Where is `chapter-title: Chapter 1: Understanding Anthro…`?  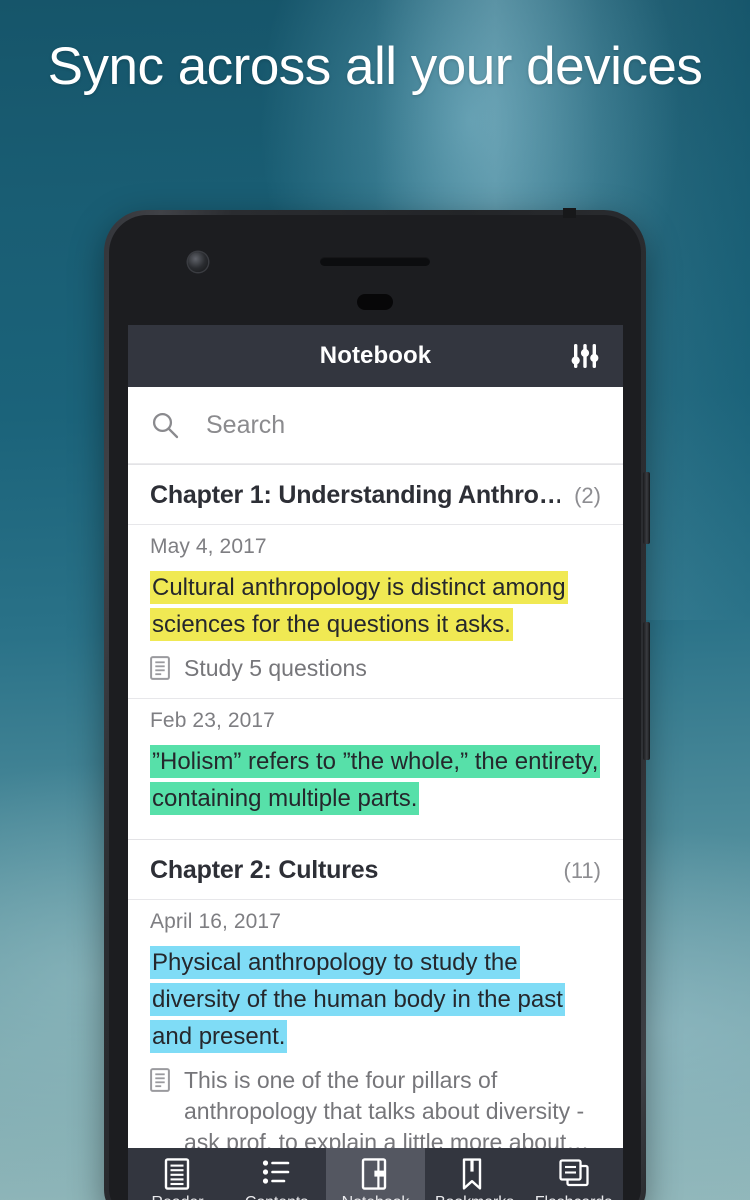 chapter-title: Chapter 1: Understanding Anthro… is located at coordinates (355, 495).